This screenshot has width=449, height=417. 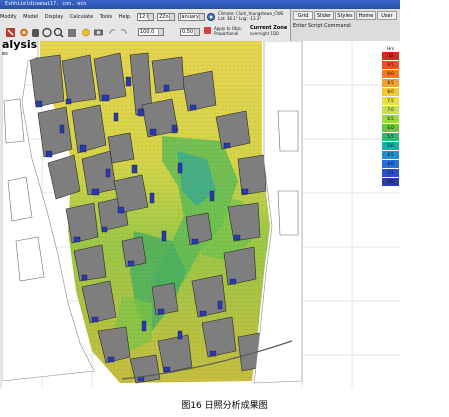 I want to click on proportional-label: Proportional, so click(x=226, y=33).